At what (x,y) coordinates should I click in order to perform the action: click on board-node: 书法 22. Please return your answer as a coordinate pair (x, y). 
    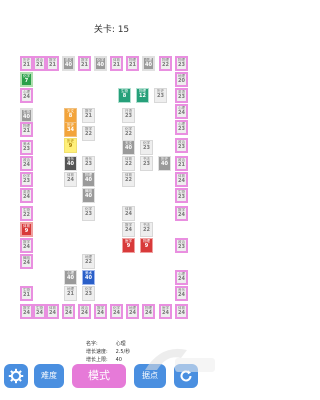
    Looking at the image, I should click on (146, 229).